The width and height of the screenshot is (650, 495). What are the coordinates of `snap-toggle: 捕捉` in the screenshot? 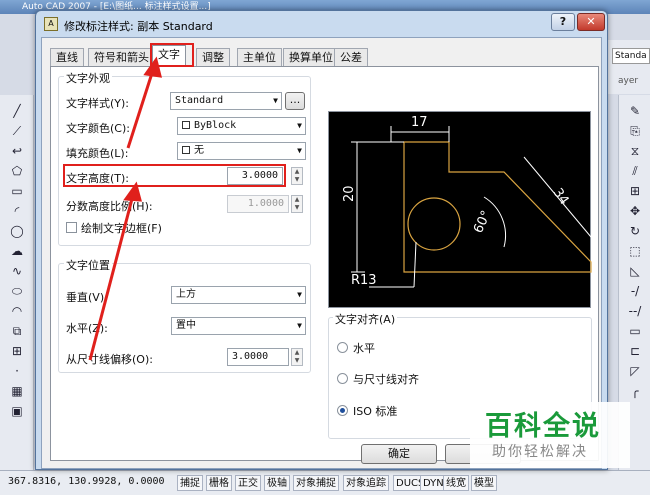 It's located at (190, 483).